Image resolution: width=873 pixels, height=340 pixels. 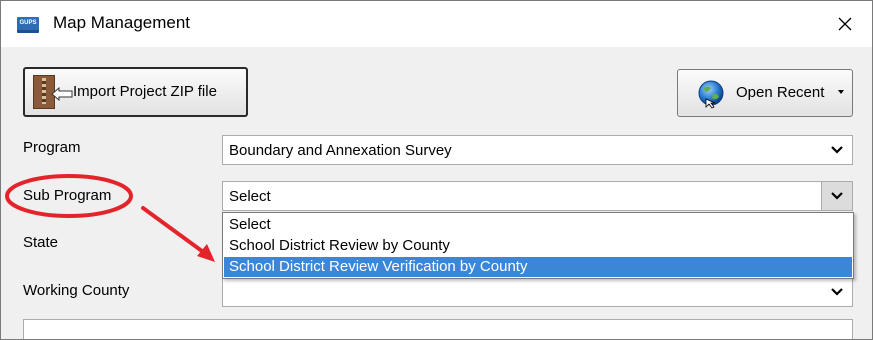 I want to click on dropdown-option: Select, so click(x=538, y=225).